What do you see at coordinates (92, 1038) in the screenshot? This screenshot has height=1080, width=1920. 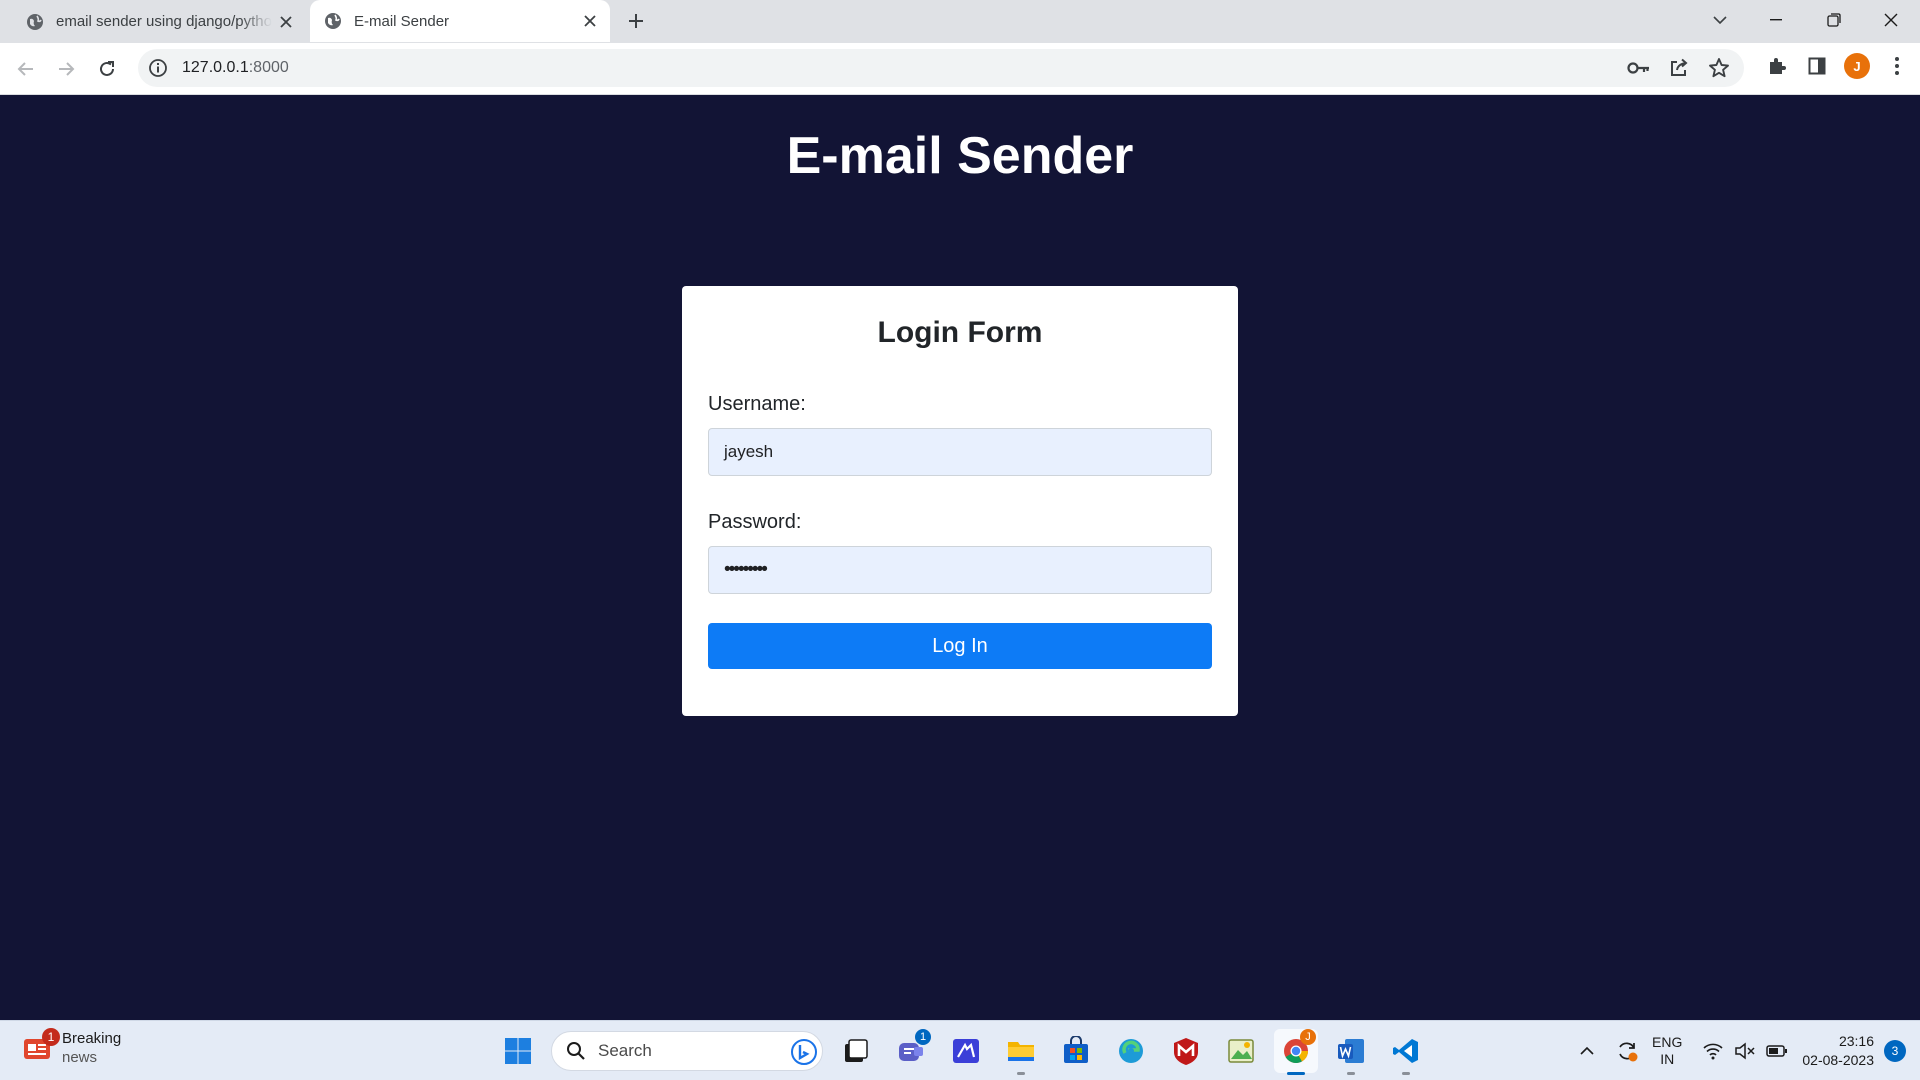 I see `widget-title: Breaking` at bounding box center [92, 1038].